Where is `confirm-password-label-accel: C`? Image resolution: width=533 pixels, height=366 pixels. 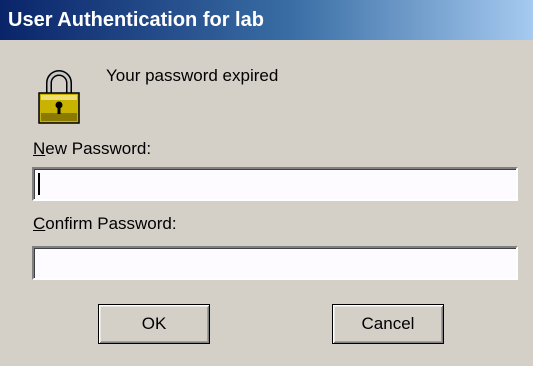
confirm-password-label-accel: C is located at coordinates (39, 223).